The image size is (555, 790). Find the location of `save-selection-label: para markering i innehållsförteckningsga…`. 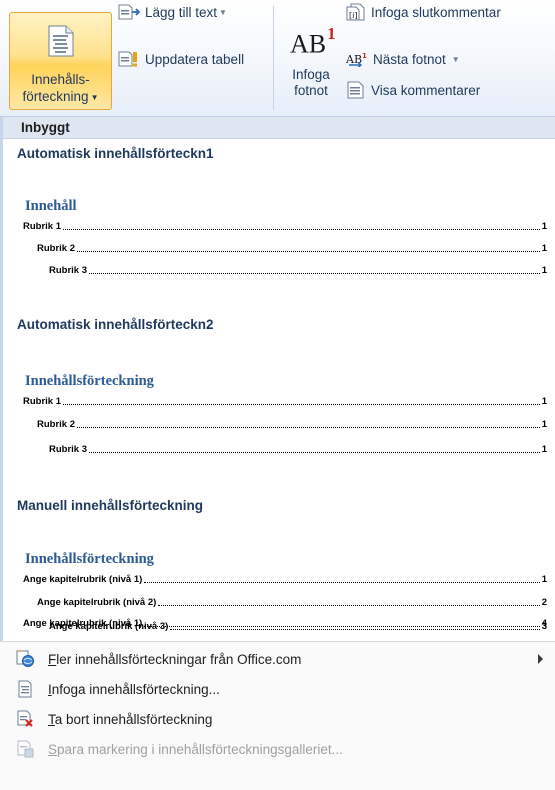

save-selection-label: para markering i innehållsförteckningsga… is located at coordinates (200, 749).